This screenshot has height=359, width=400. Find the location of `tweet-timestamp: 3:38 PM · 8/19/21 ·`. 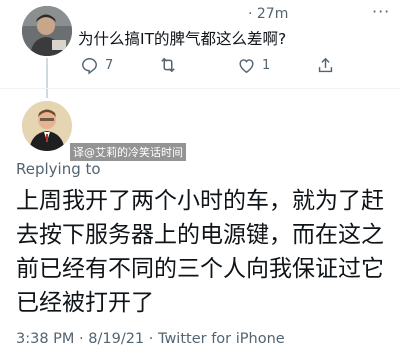

tweet-timestamp: 3:38 PM · 8/19/21 · is located at coordinates (84, 339).